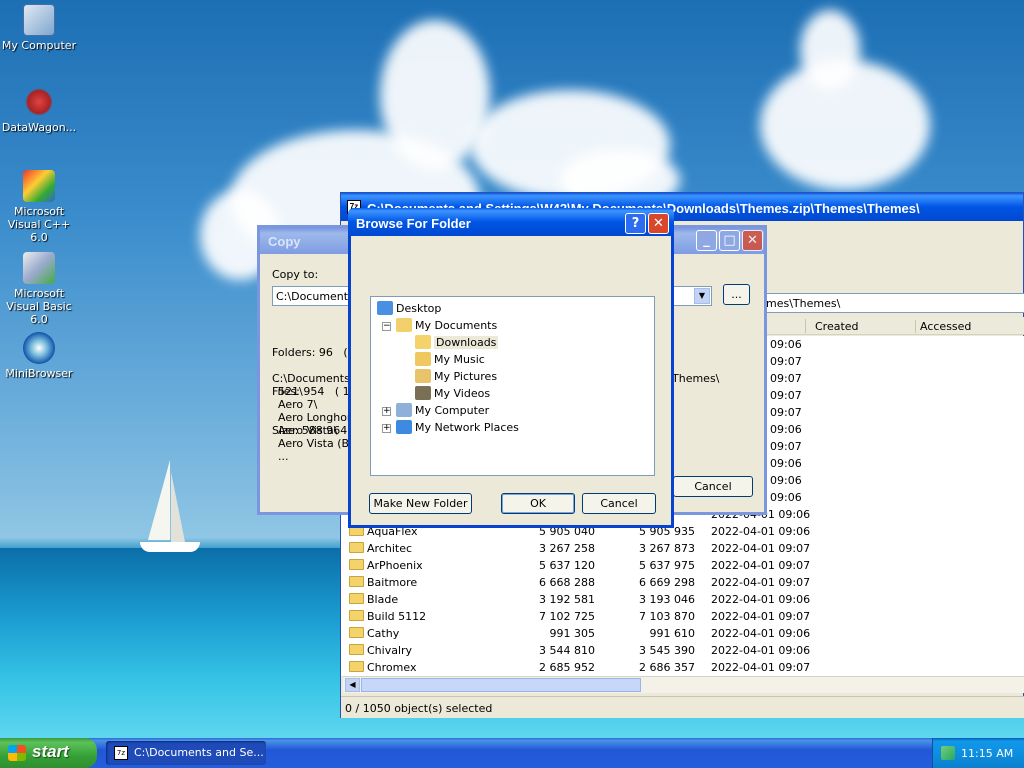  I want to click on name-cell: Chromex, so click(382, 667).